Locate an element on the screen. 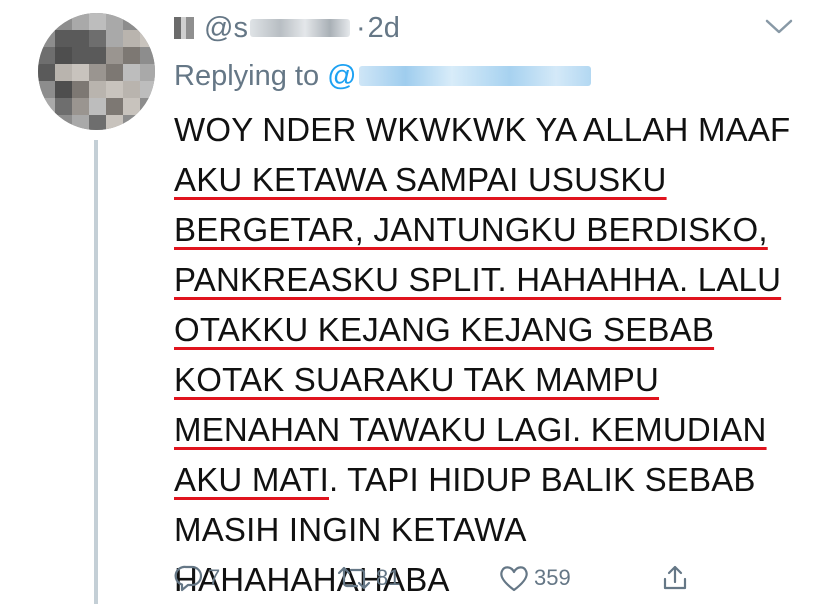 This screenshot has width=814, height=610. replying-to-label: Replying to is located at coordinates (247, 75).